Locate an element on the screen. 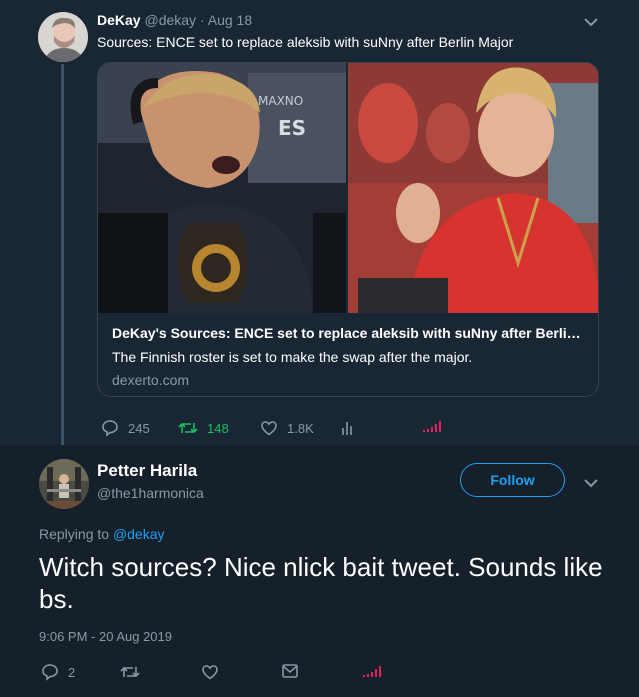  replying-prefix: Replying to is located at coordinates (74, 534).